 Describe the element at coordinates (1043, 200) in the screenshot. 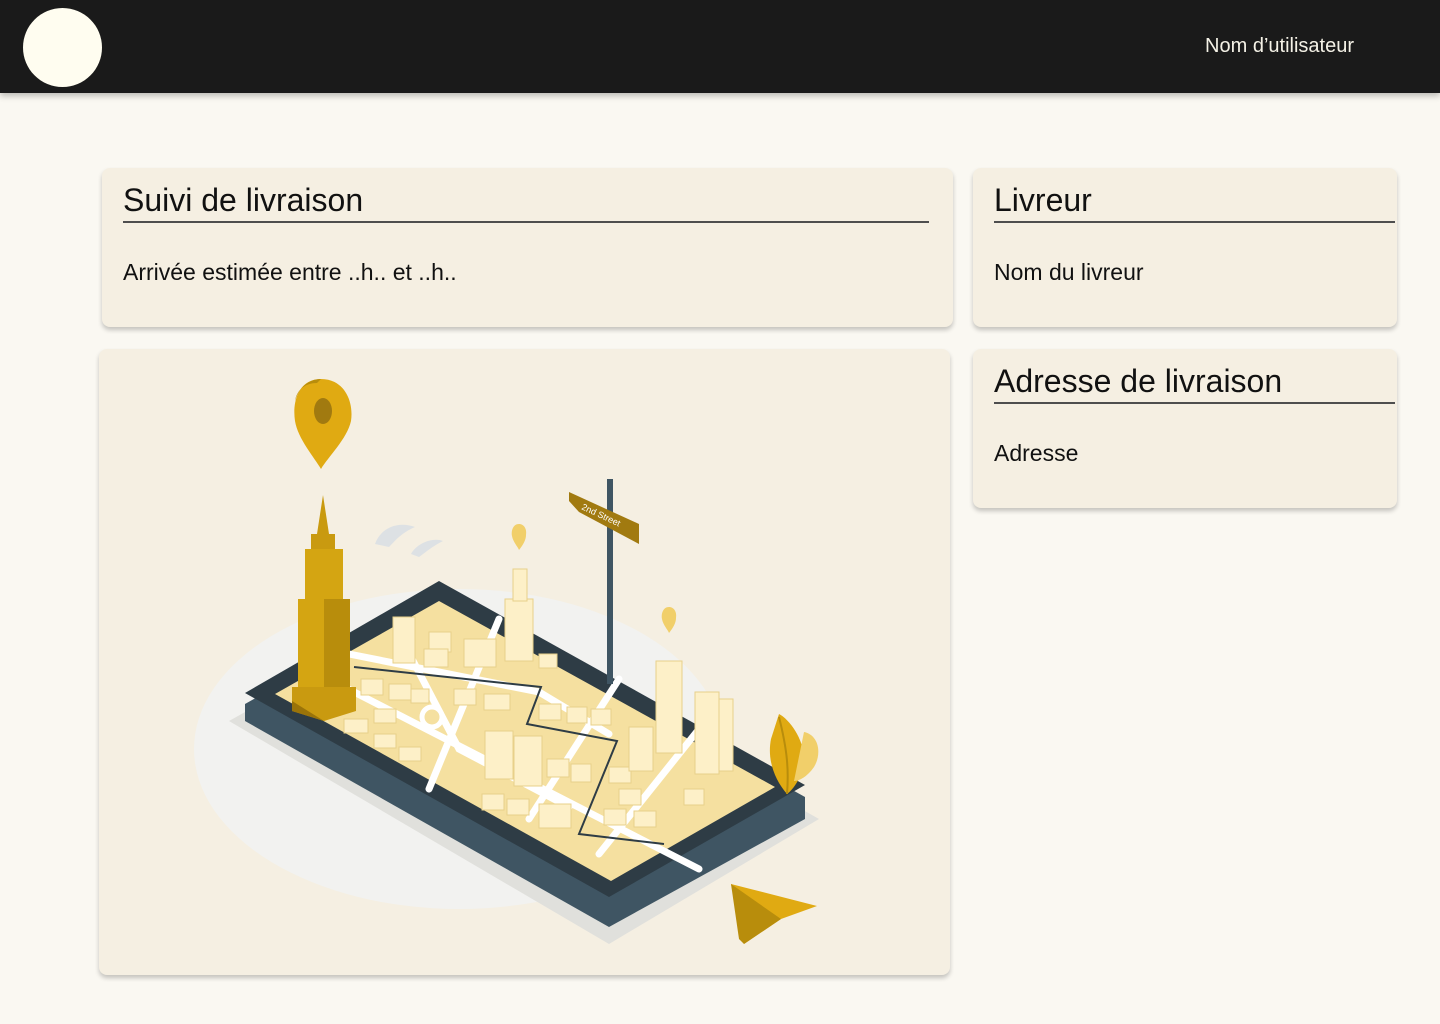

I see `courier-title: Livreur` at that location.